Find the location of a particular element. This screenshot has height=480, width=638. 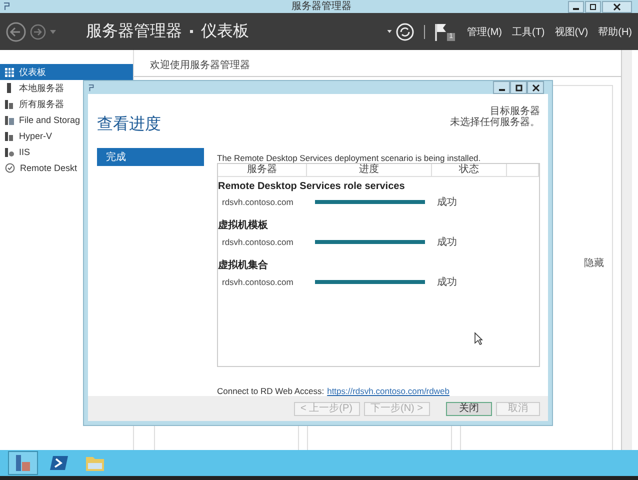

sidebar-item: Remote Deskt is located at coordinates (40, 168).